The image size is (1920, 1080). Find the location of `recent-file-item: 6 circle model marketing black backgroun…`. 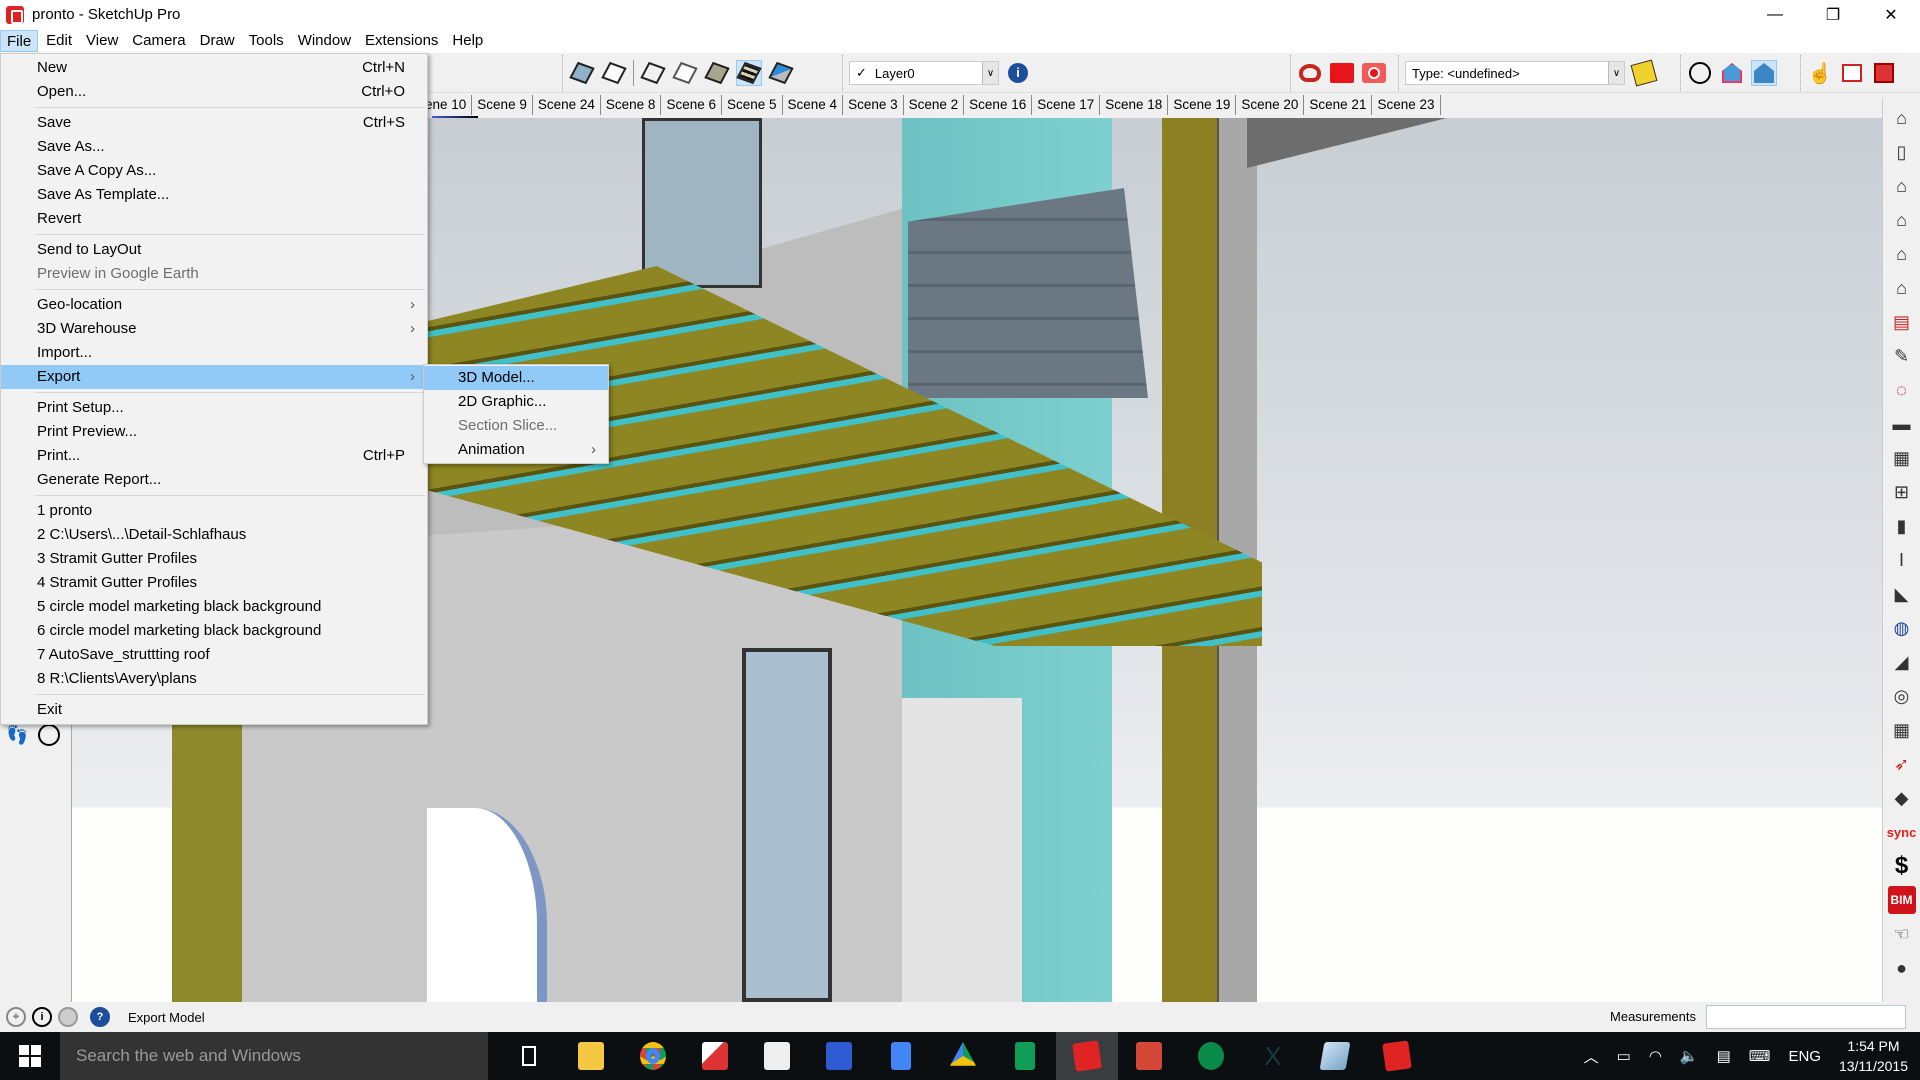

recent-file-item: 6 circle model marketing black backgroun… is located at coordinates (214, 631).